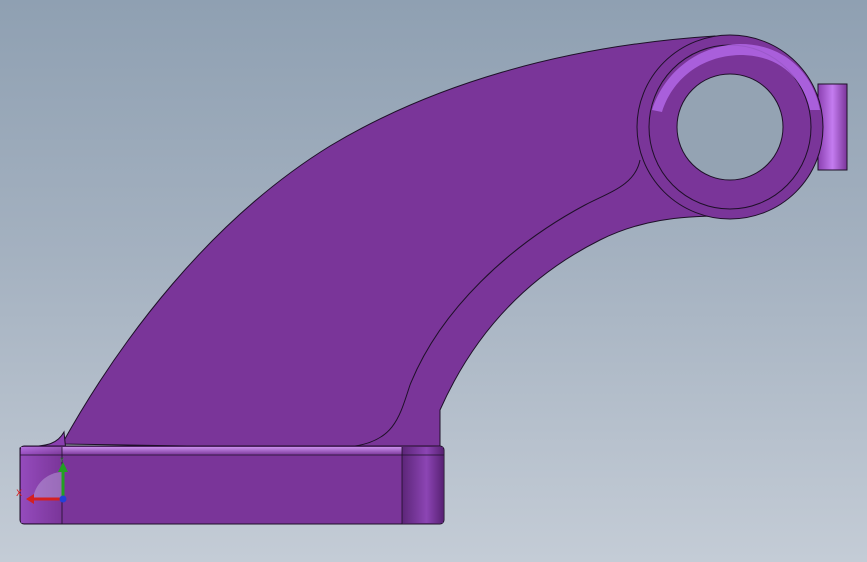  I want to click on base-block, so click(232, 485).